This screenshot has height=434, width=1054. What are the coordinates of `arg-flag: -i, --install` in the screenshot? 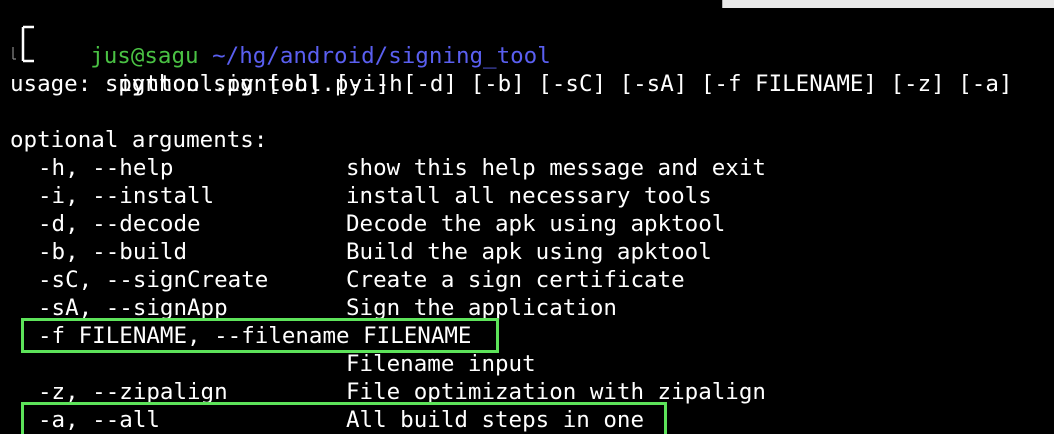 It's located at (126, 196).